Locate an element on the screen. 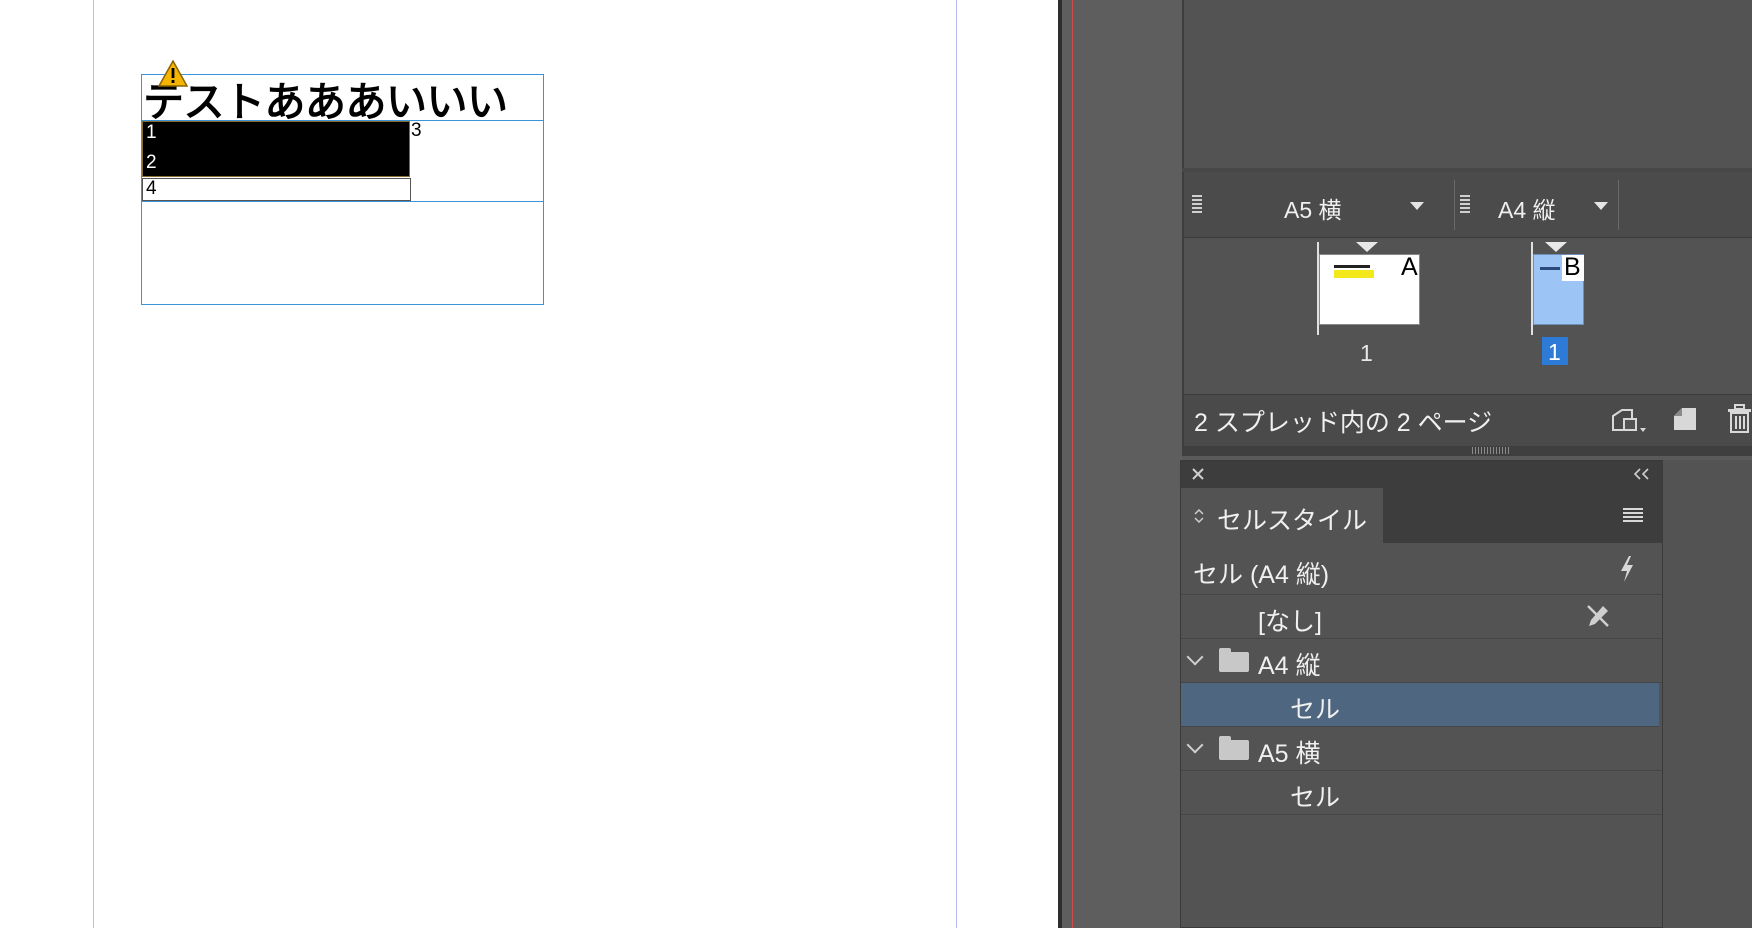 The width and height of the screenshot is (1752, 928). master-a4-label: A4 縦 is located at coordinates (1527, 210).